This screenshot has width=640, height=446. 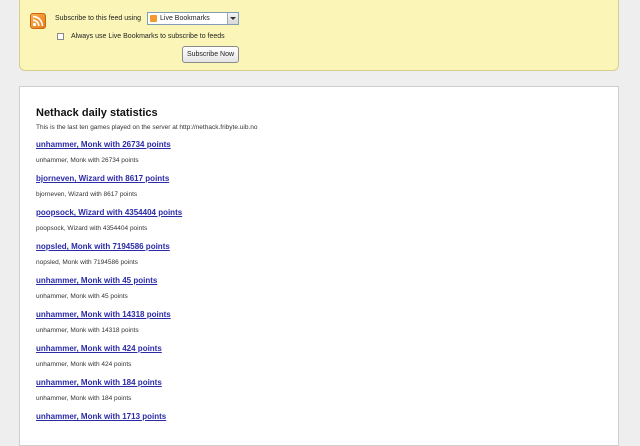 I want to click on entry-summary: nopsled, Monk with 7194586 points, so click(x=87, y=262).